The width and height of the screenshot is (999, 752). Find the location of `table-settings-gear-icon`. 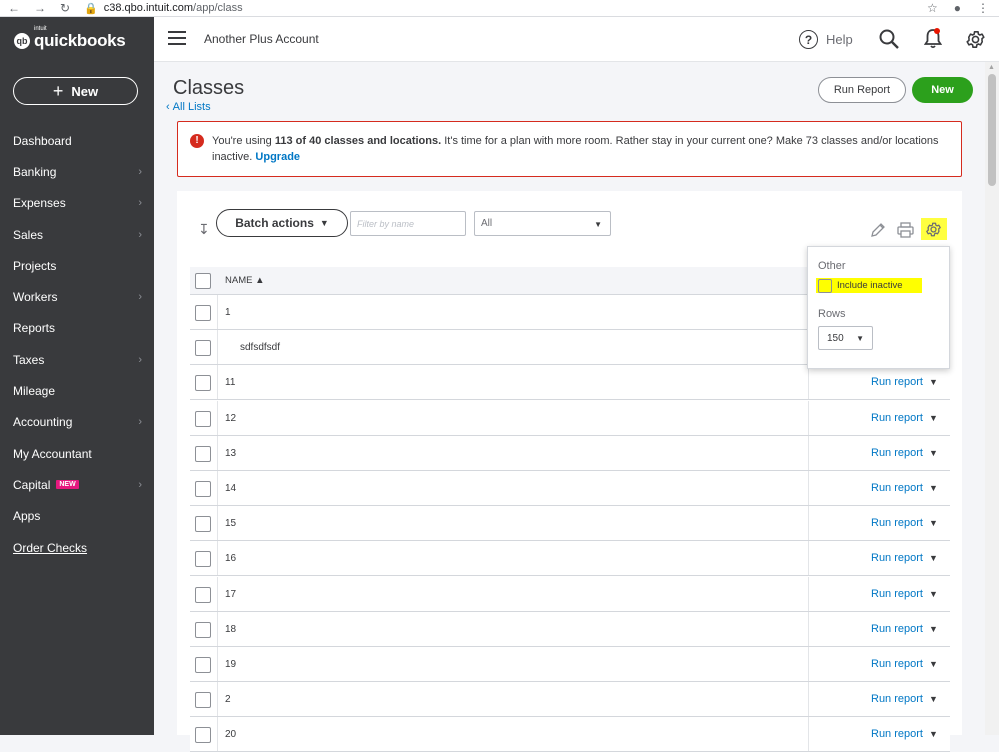

table-settings-gear-icon is located at coordinates (933, 229).